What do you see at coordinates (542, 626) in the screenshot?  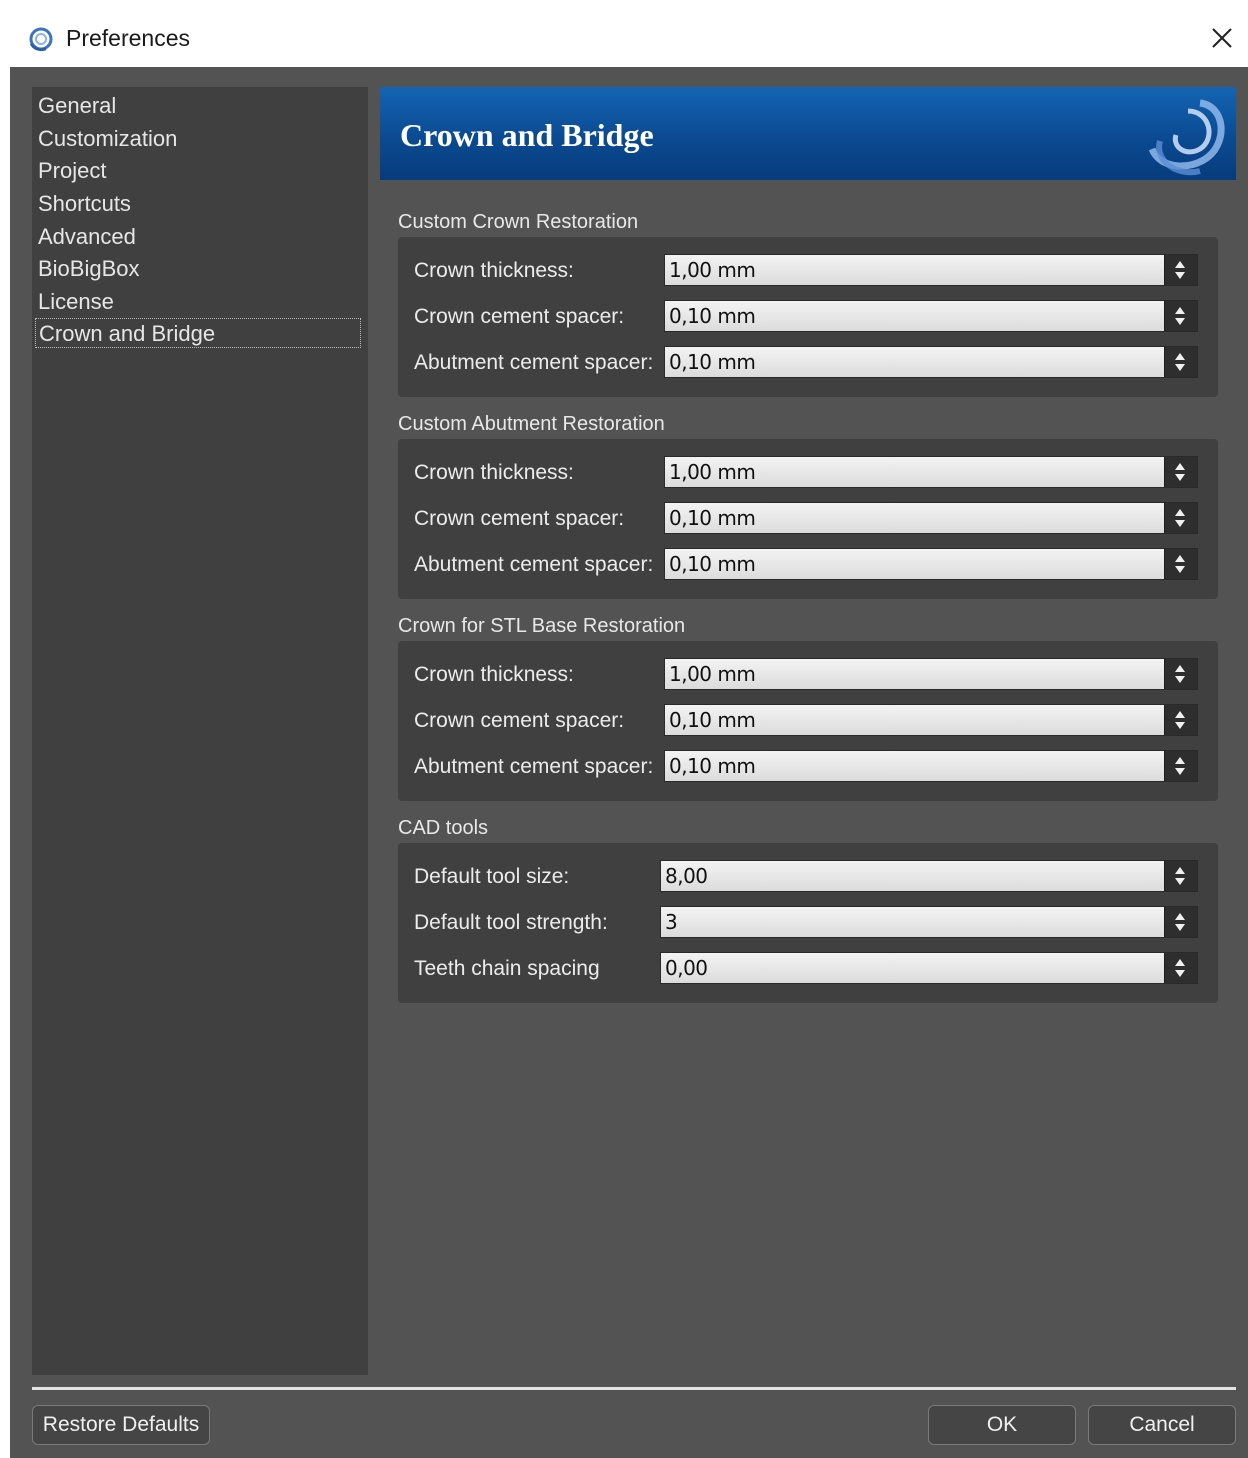 I see `group-title-stl-base: Crown for STL Base Restoration` at bounding box center [542, 626].